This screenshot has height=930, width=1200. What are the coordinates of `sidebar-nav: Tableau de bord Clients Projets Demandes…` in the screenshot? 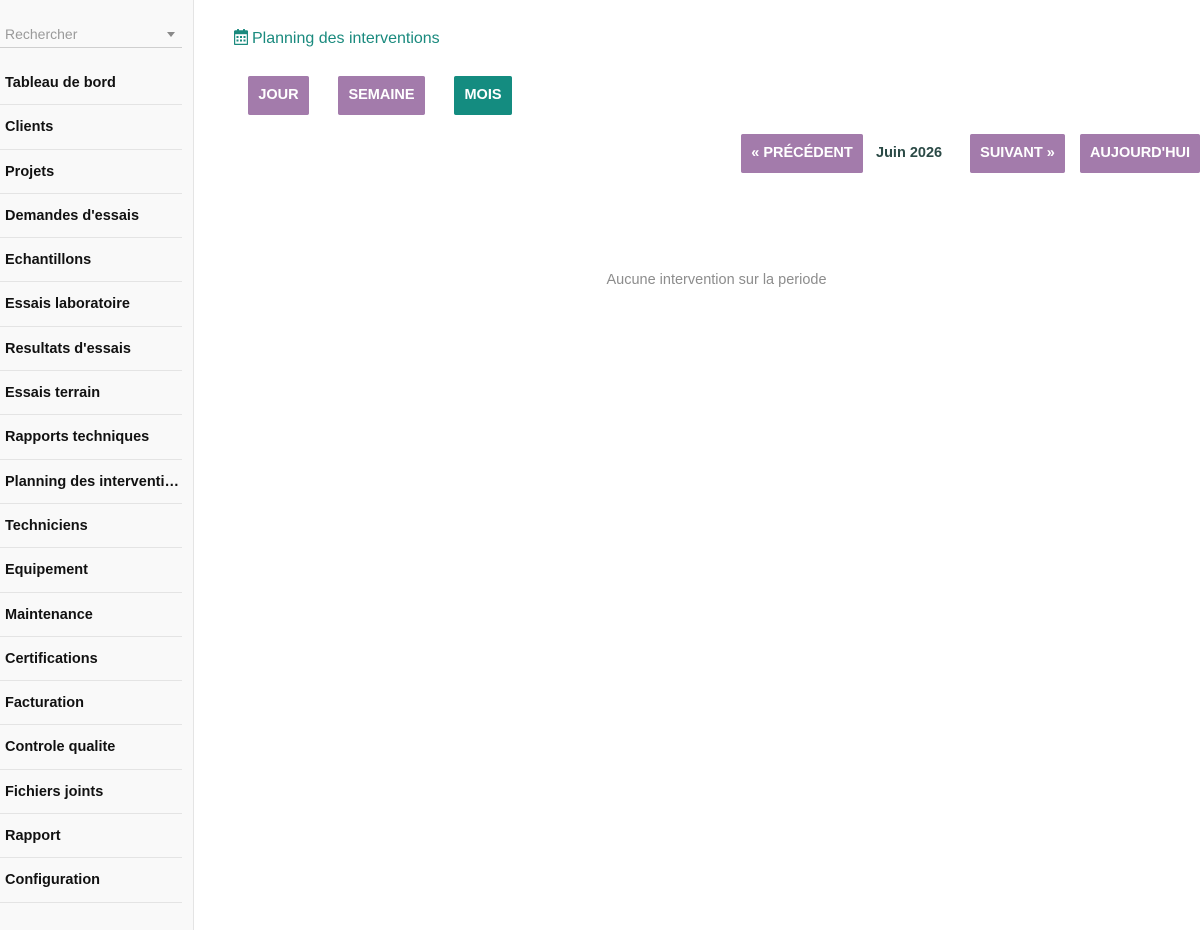 It's located at (91, 482).